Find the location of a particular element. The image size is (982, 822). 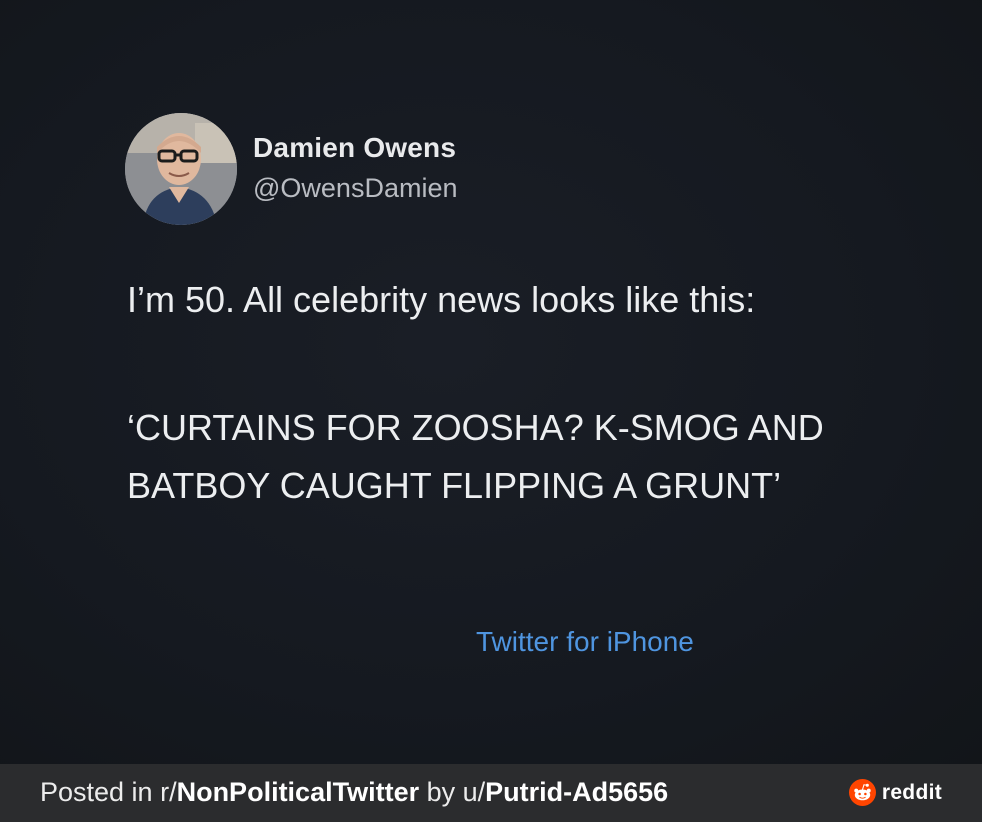

posted-in-label: Posted in is located at coordinates (100, 792).